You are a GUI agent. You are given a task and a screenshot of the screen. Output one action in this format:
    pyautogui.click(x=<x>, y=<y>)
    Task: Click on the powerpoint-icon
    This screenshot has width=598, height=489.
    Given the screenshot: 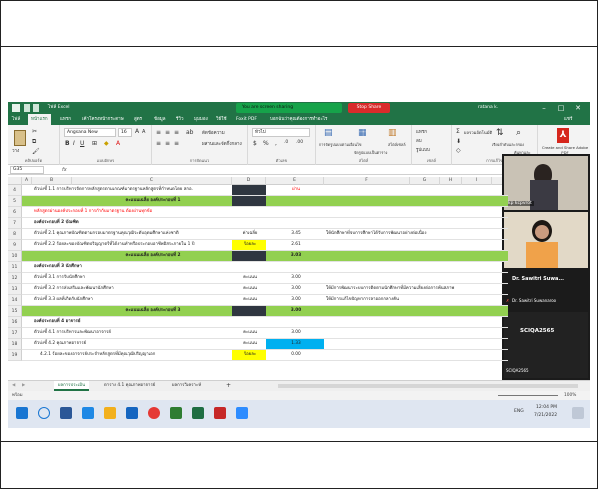 What is the action you would take?
    pyautogui.click(x=220, y=413)
    